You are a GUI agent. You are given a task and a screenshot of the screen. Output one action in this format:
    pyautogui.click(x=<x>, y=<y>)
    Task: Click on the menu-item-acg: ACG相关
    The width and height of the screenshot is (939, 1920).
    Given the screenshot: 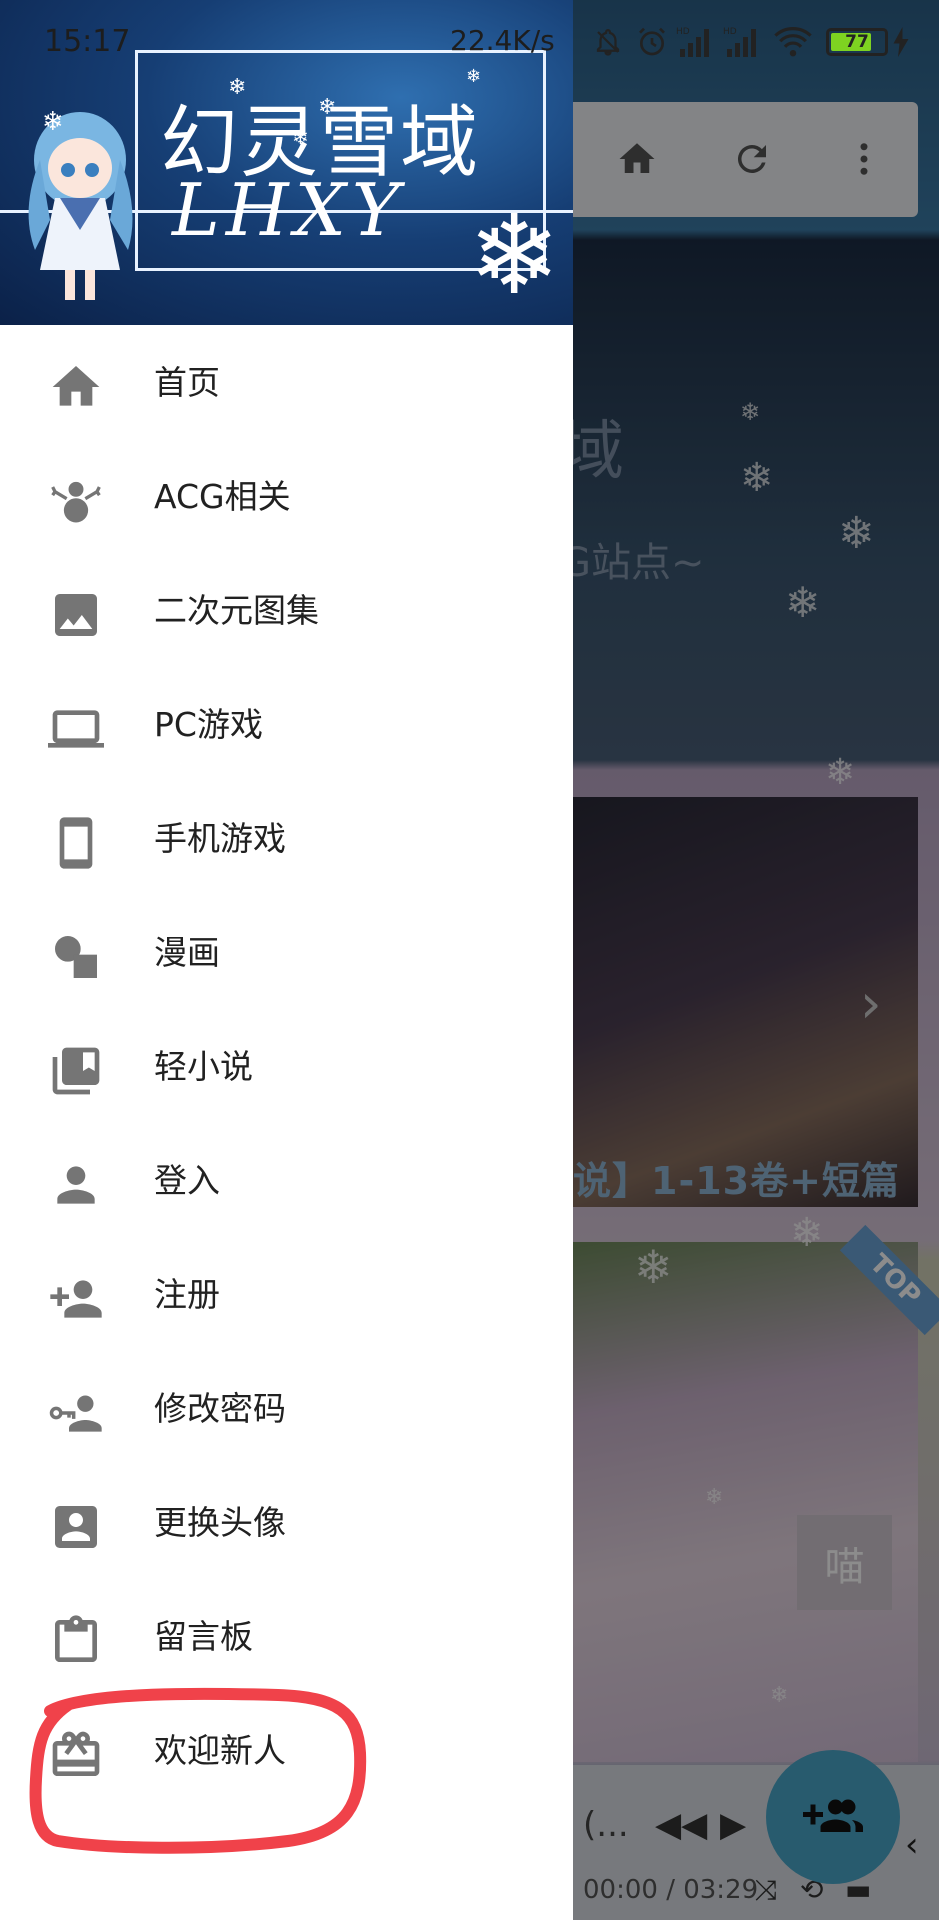 What is the action you would take?
    pyautogui.click(x=286, y=497)
    